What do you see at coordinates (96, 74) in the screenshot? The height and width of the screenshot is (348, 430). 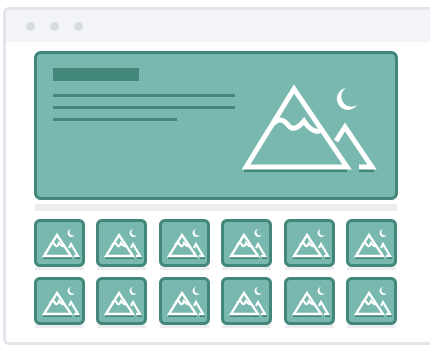 I see `hero-title-placeholder` at bounding box center [96, 74].